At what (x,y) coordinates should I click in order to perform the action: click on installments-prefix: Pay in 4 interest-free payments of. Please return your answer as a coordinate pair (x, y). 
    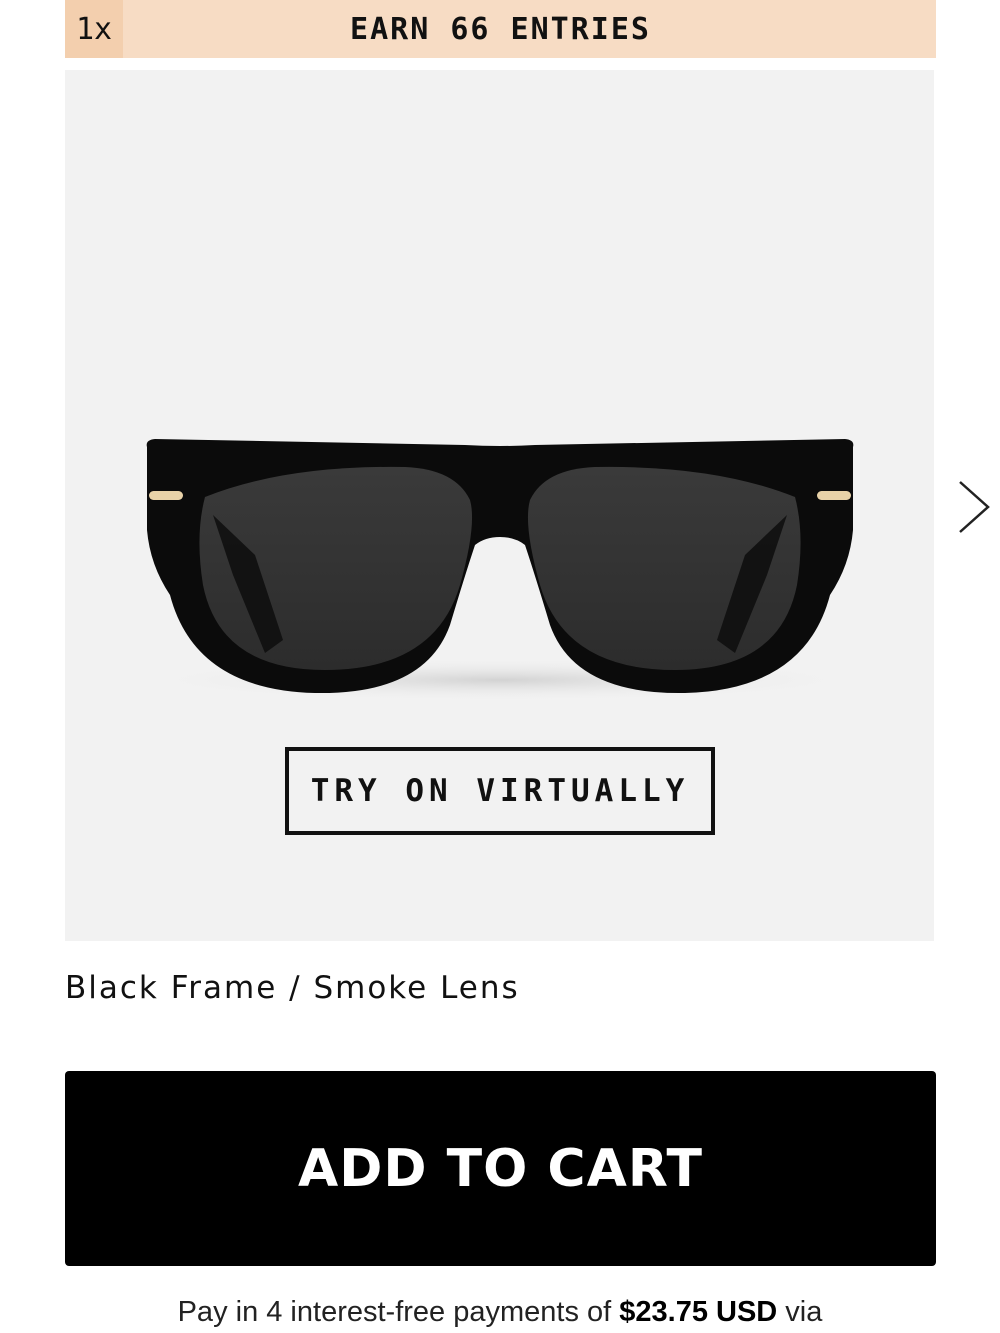
    Looking at the image, I should click on (398, 1312).